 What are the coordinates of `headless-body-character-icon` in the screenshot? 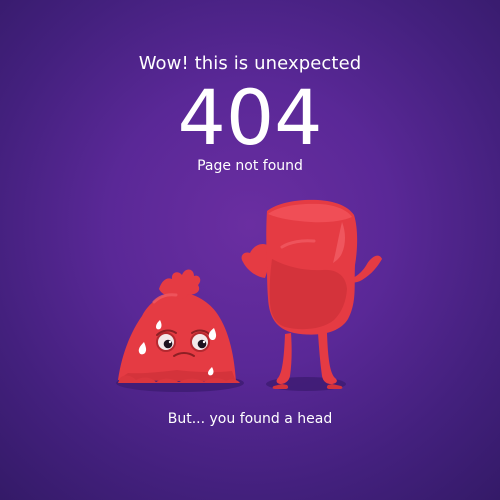 It's located at (311, 294).